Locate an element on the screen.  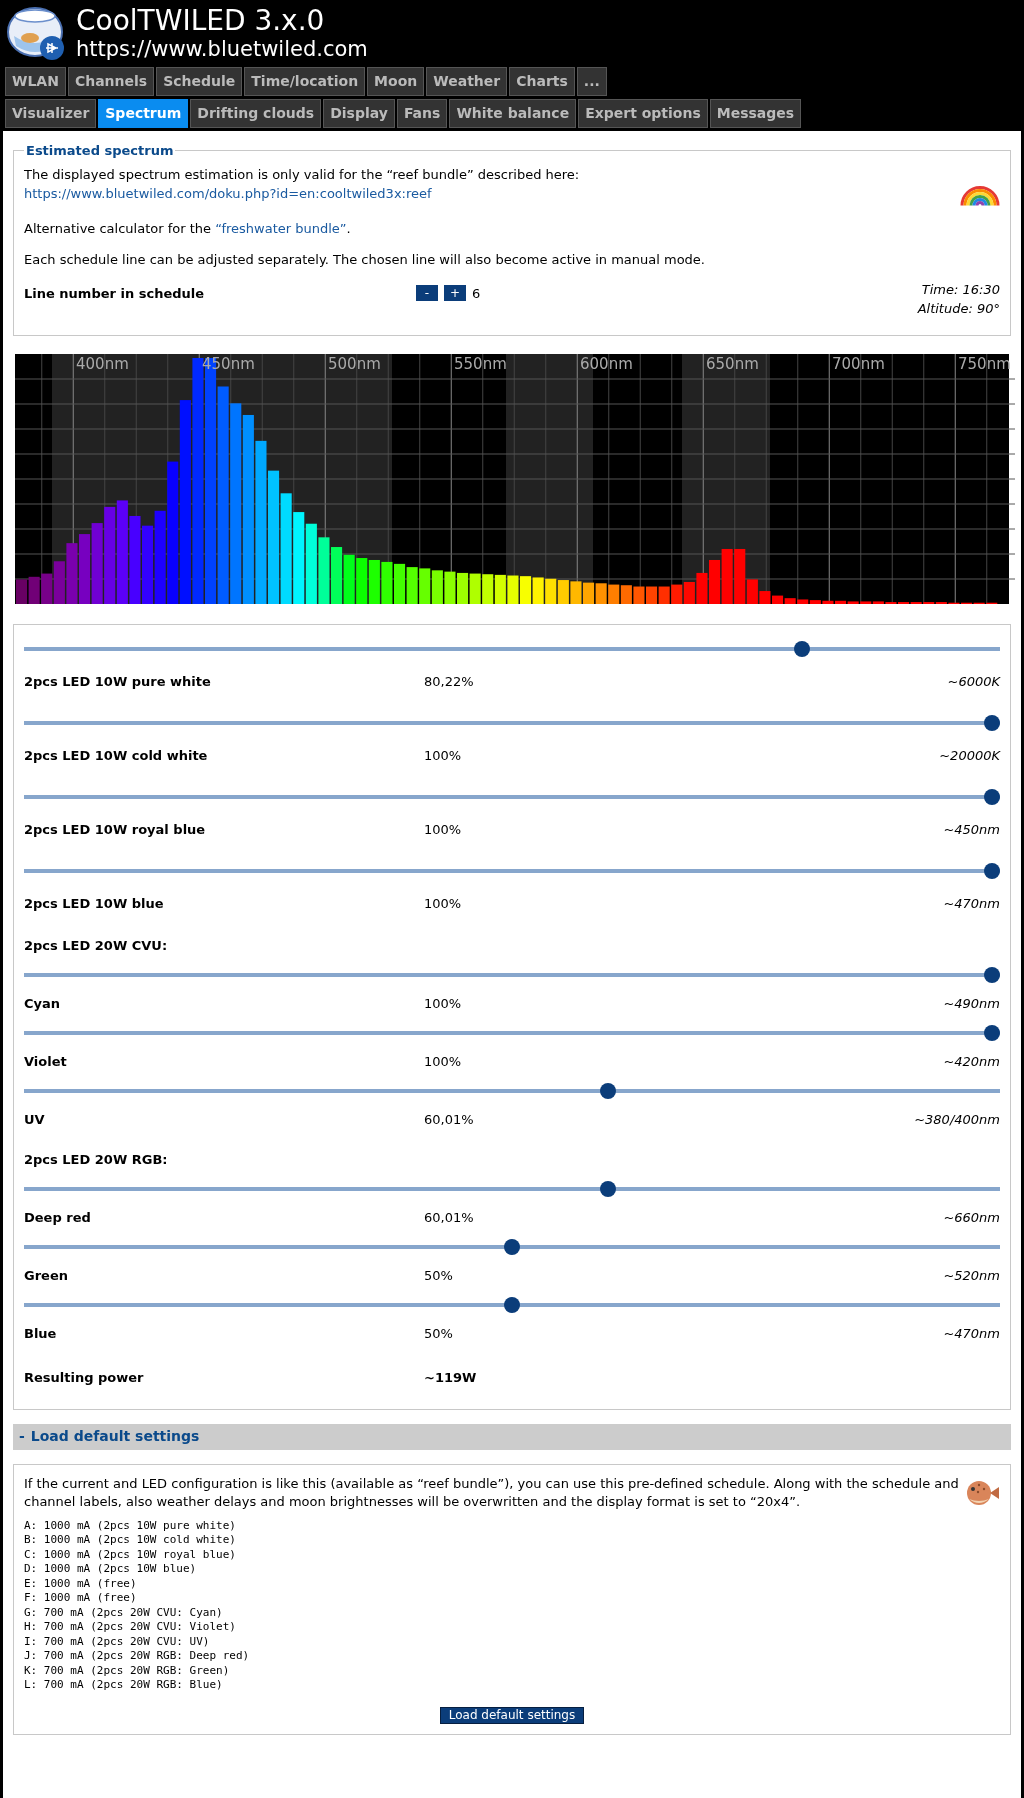
load-defaults-button: Load default settings is located at coordinates (512, 1715).